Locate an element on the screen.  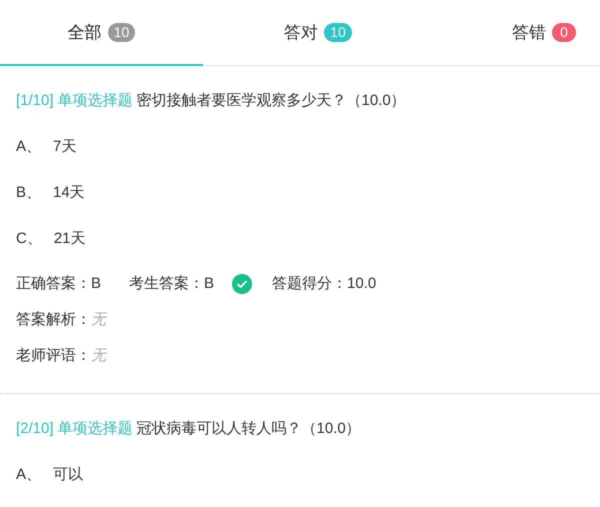
tab: 答错 0 is located at coordinates (544, 33).